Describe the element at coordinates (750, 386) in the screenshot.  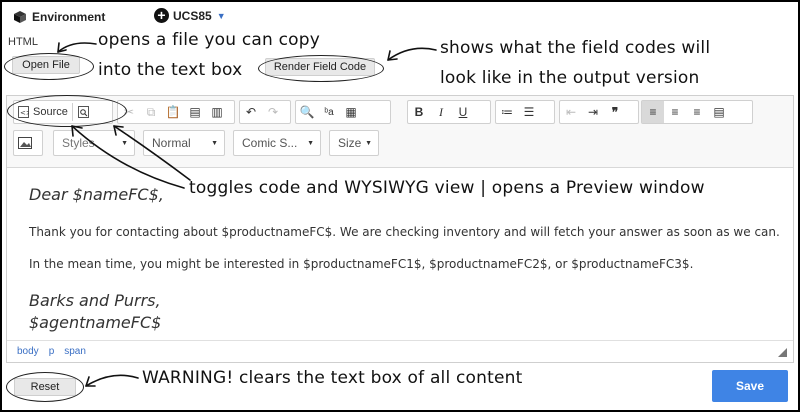
I see `save-button: Save` at that location.